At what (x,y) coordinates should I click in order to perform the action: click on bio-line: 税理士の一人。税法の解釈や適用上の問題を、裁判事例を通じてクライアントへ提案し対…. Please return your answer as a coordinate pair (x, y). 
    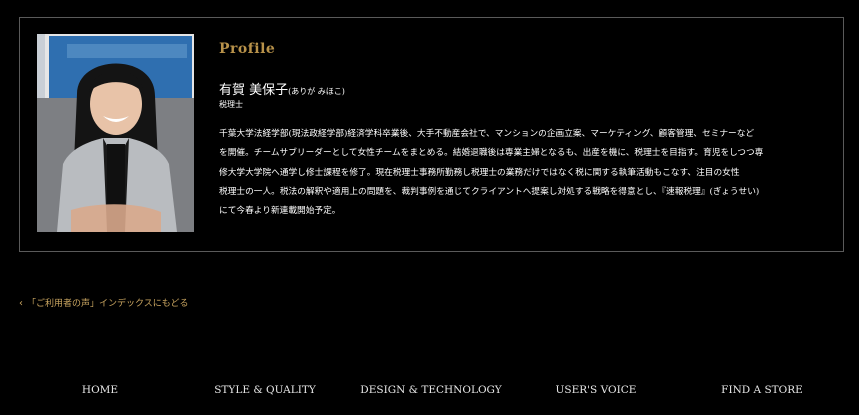
    Looking at the image, I should click on (489, 191).